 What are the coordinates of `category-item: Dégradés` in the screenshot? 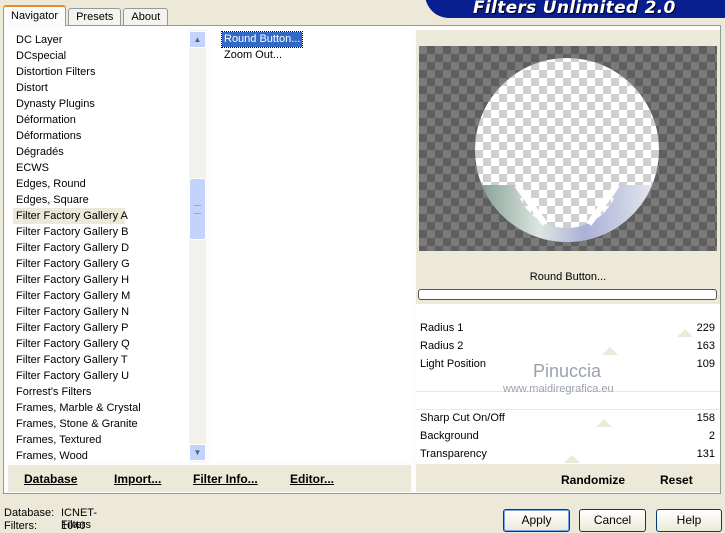 It's located at (102, 152).